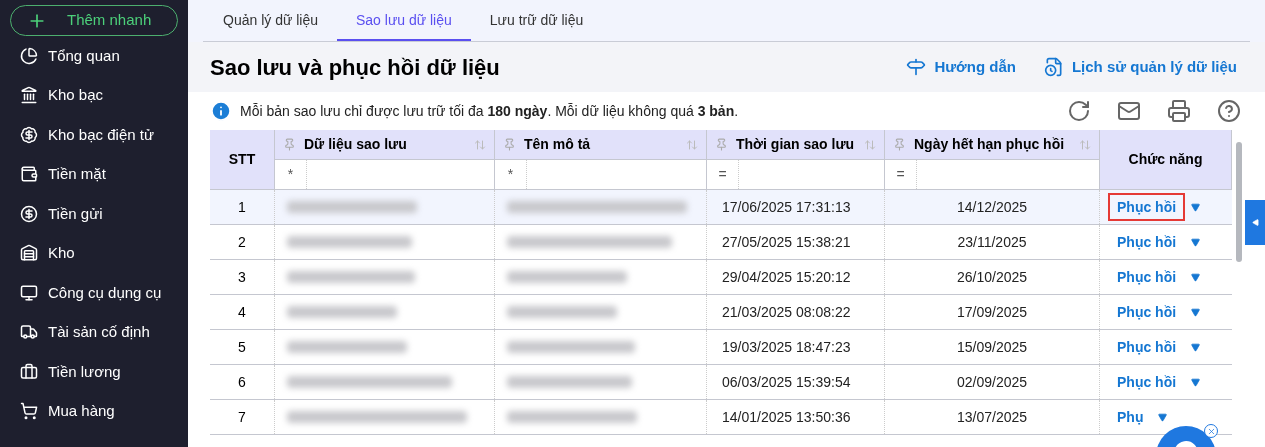  I want to click on table-cell: 2, so click(242, 242).